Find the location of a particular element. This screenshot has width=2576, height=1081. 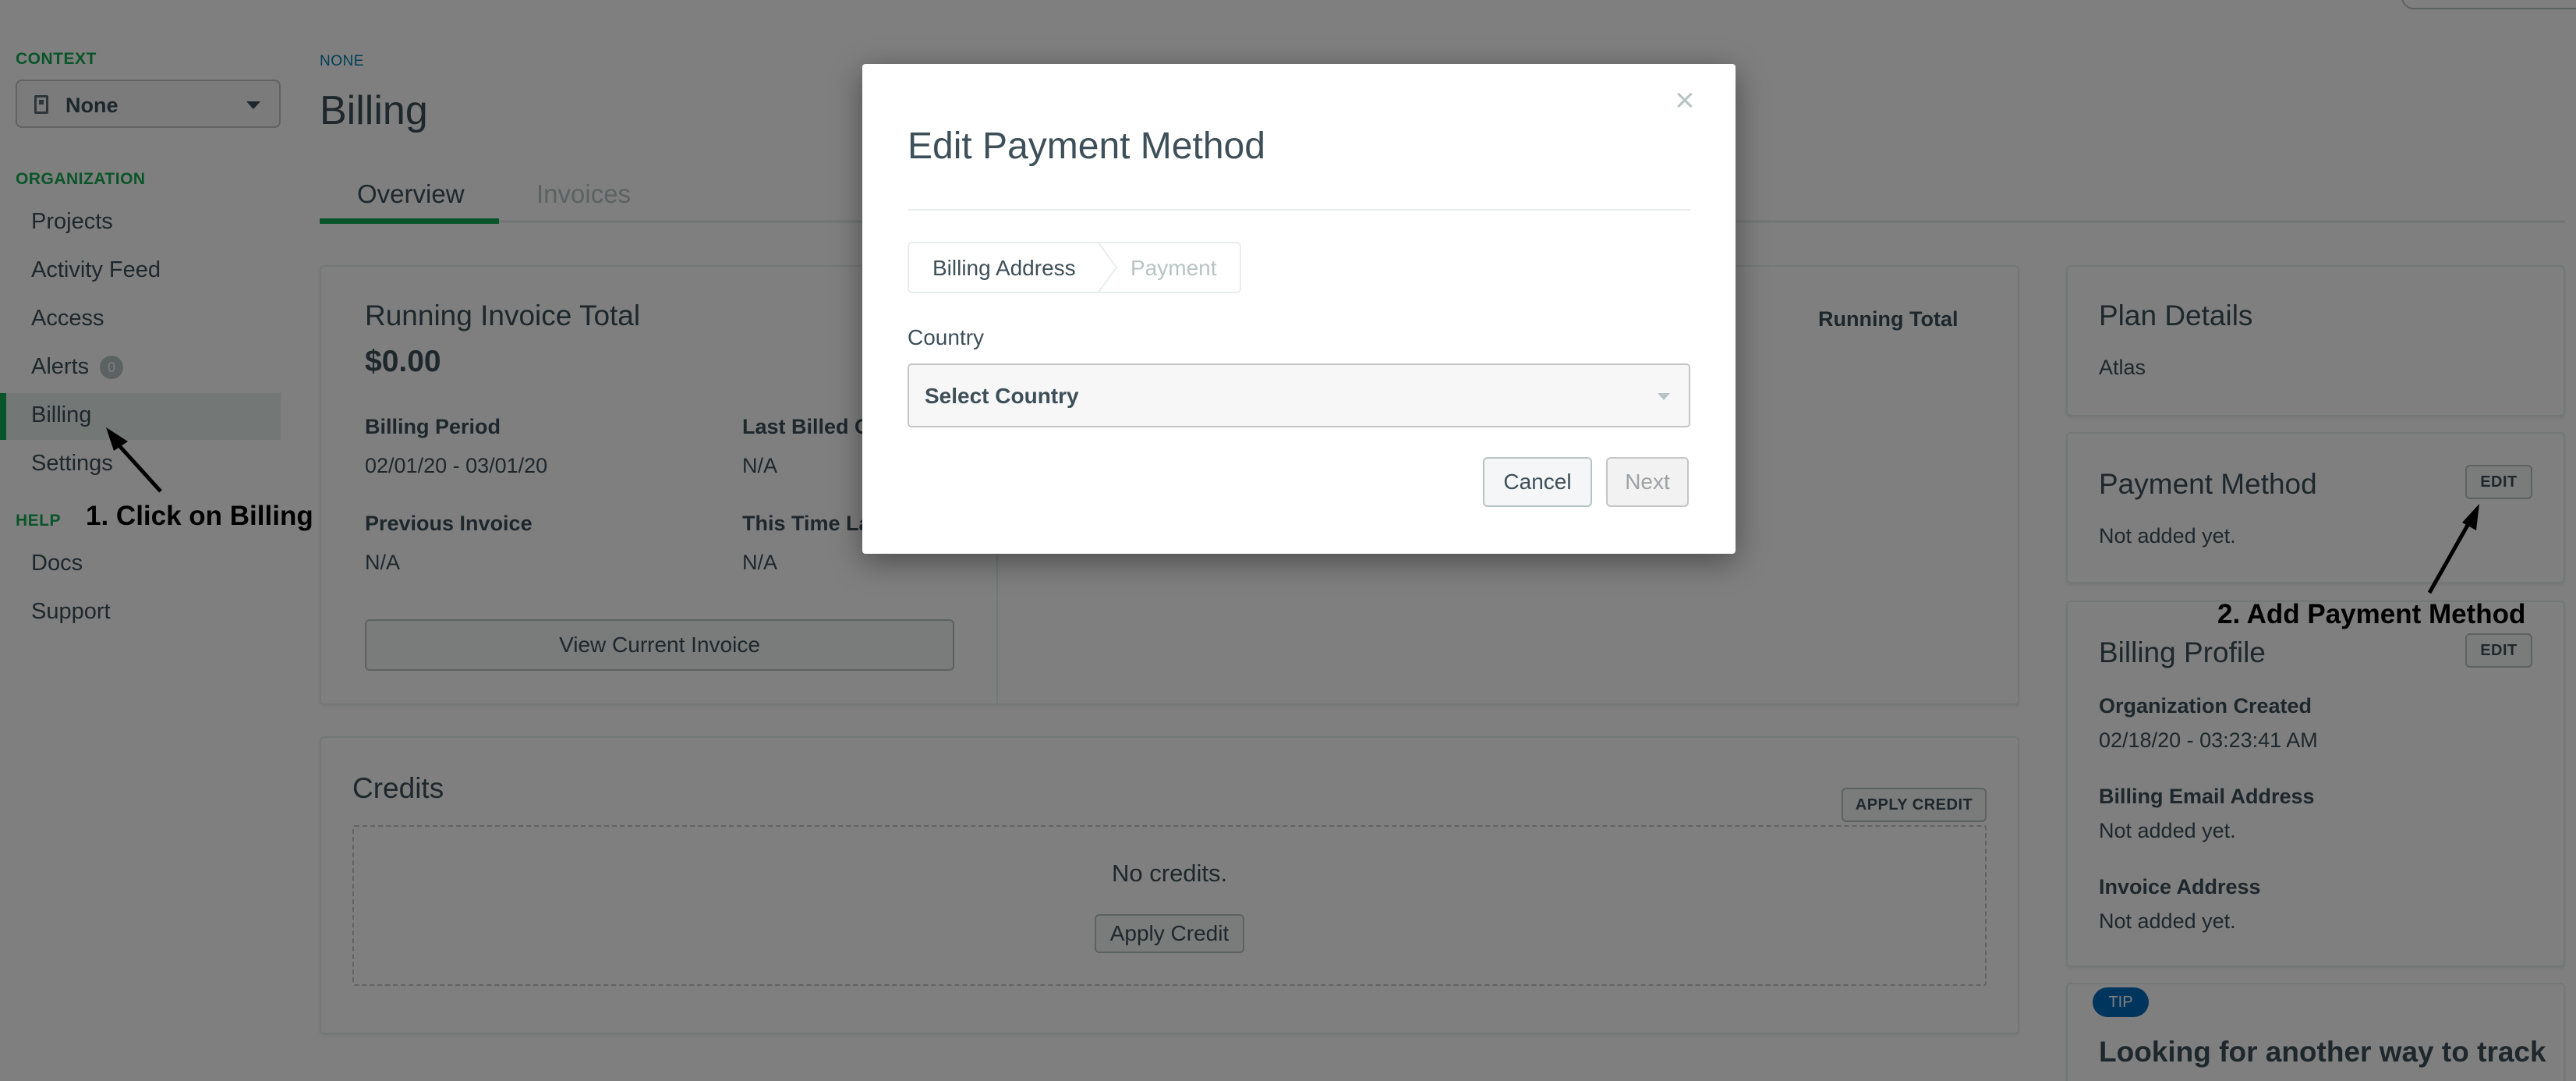

cancel-button: Cancel is located at coordinates (1537, 482).